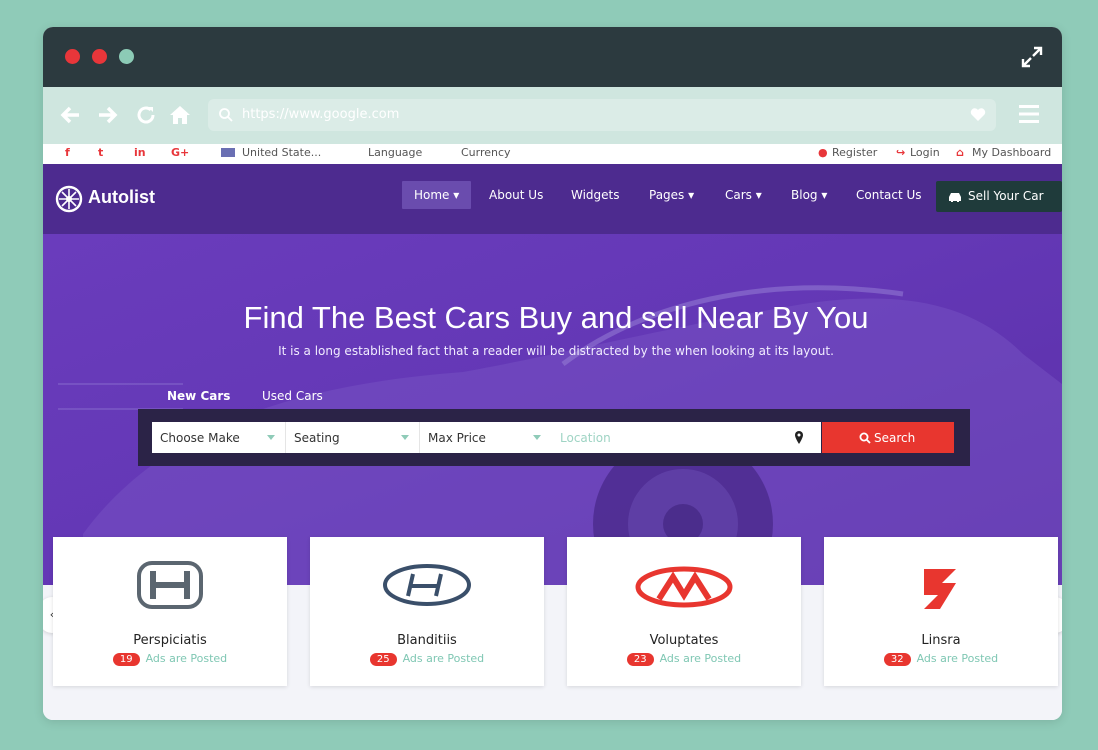  I want to click on max-price-select: Max Price, so click(486, 437).